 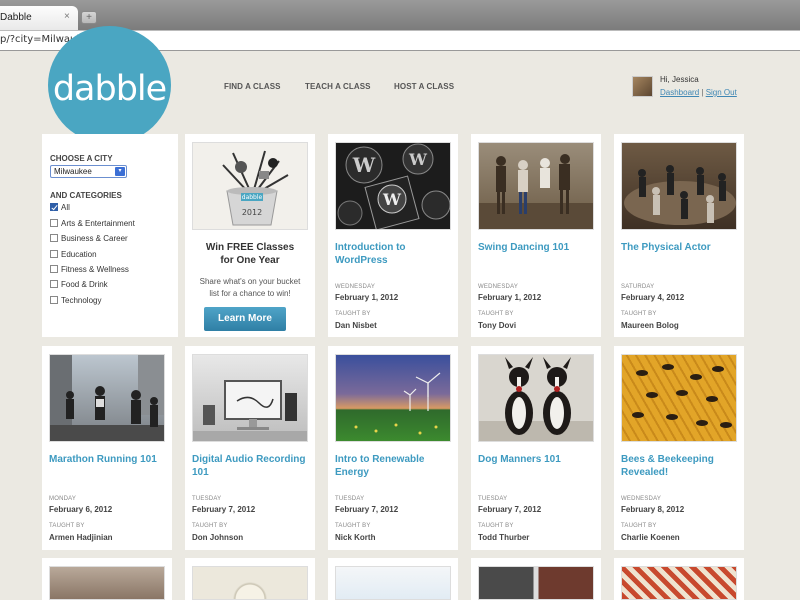 I want to click on class-teacher: Charlie Koenen, so click(x=650, y=537).